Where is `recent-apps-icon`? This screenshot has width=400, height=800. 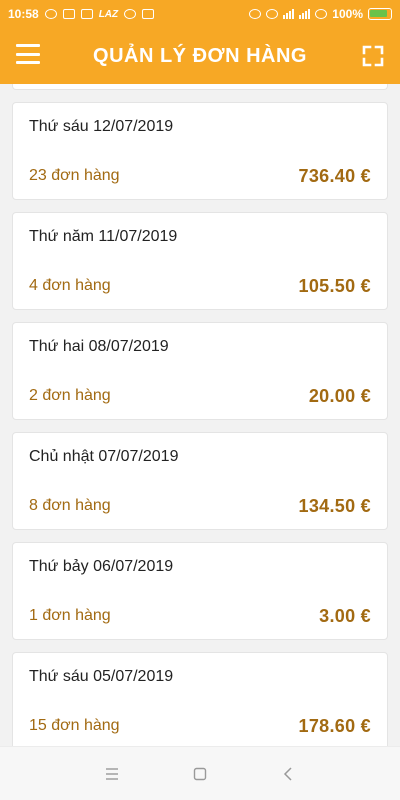 recent-apps-icon is located at coordinates (112, 773).